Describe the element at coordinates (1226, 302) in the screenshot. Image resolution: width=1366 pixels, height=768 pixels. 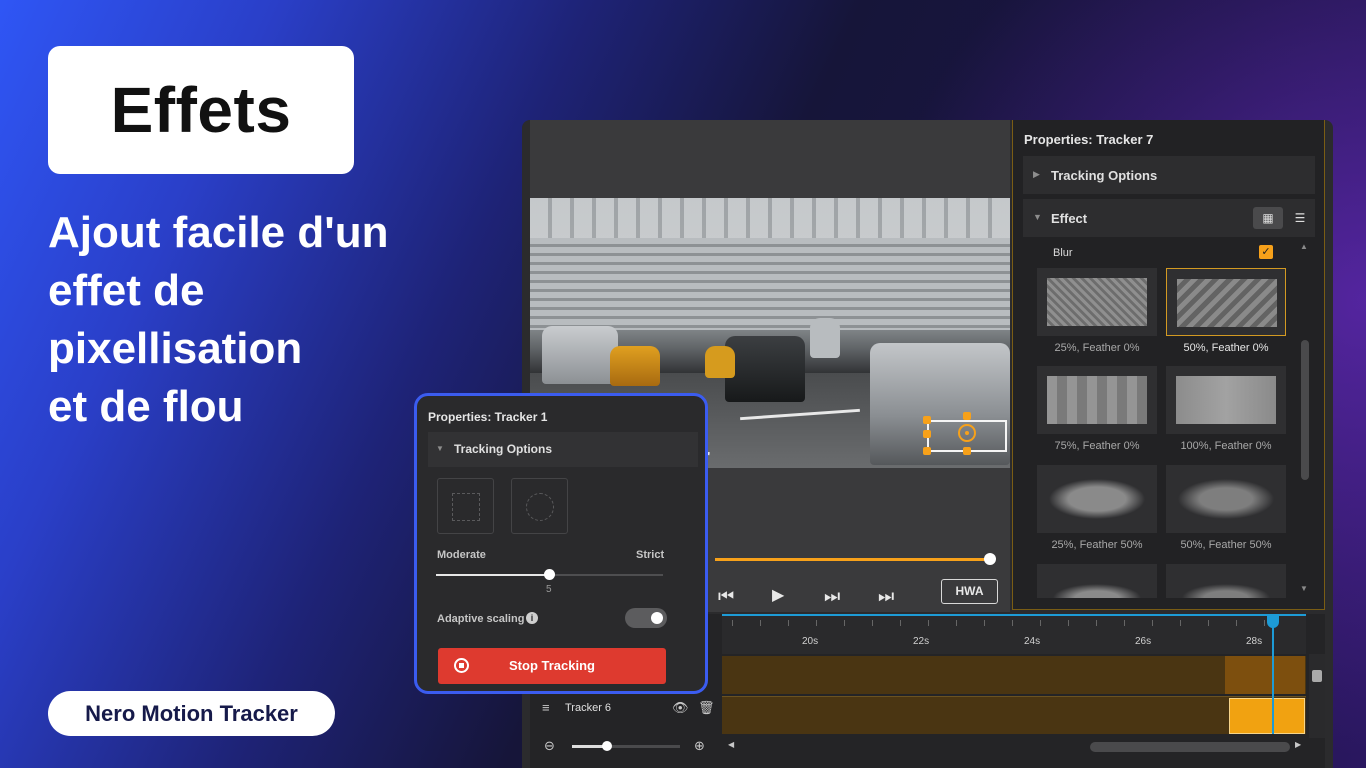
I see `preset-thumb-selected` at that location.